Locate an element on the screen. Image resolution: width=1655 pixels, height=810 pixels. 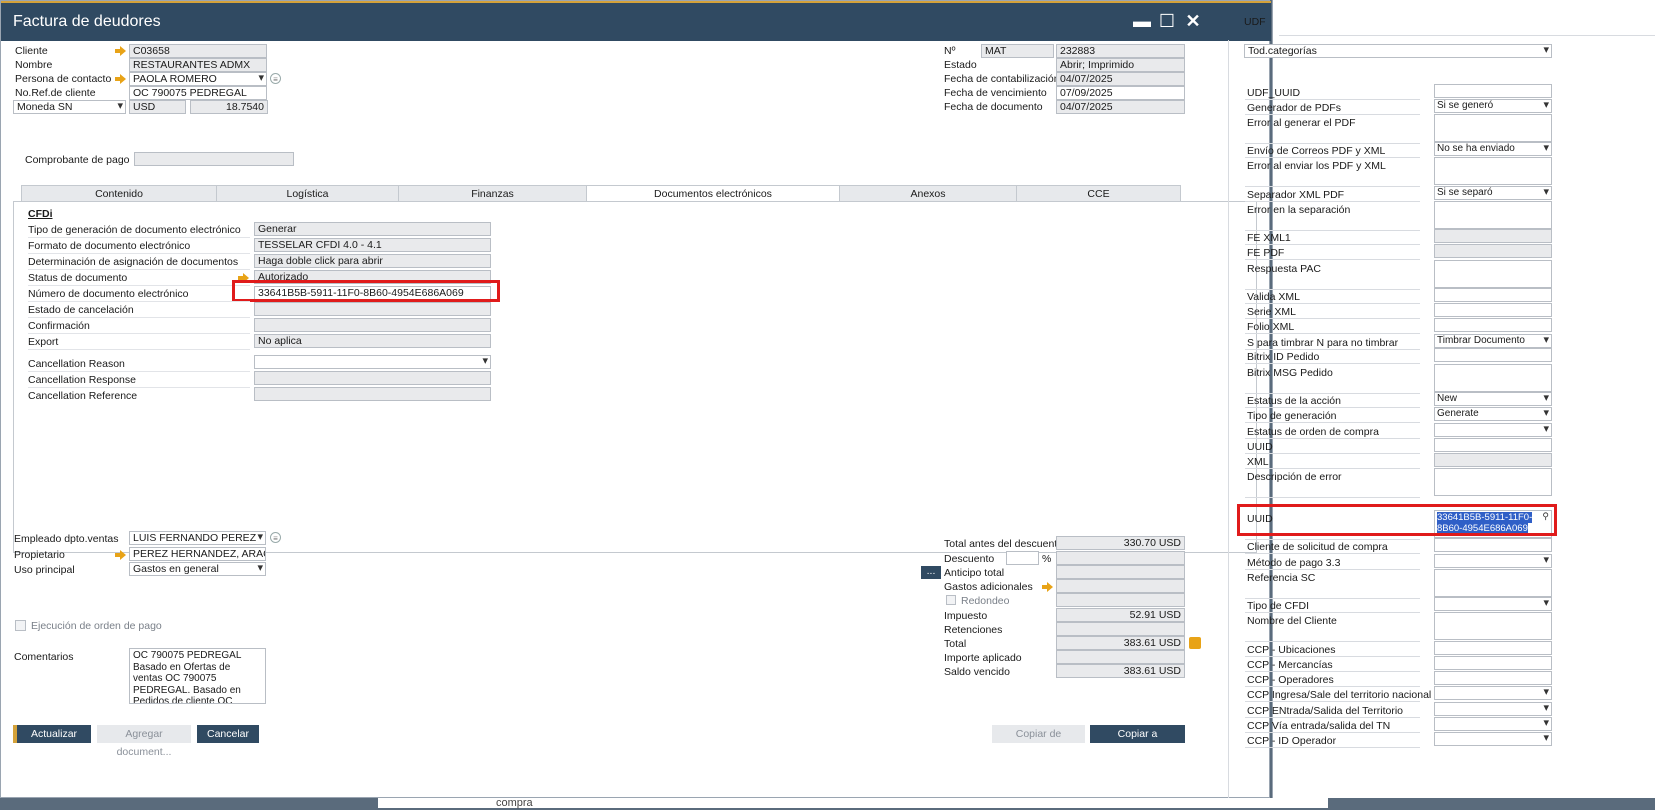
udf-dropdown: Generate is located at coordinates (1493, 414).